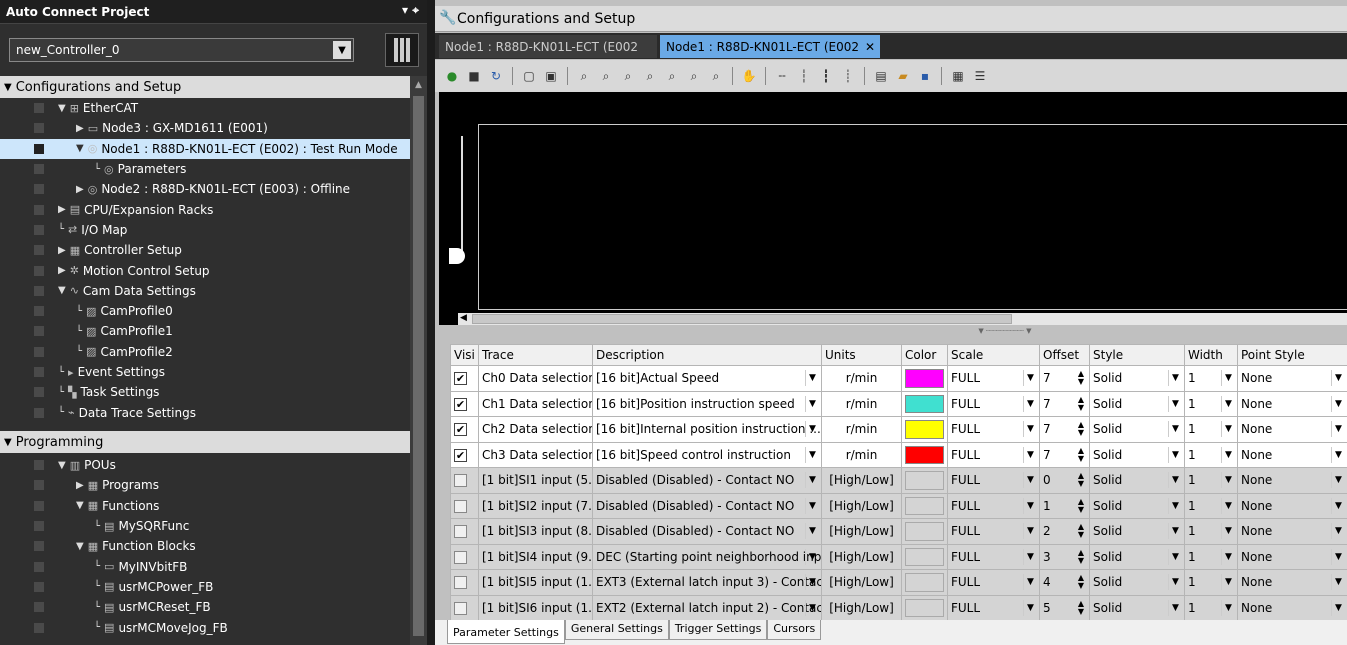  Describe the element at coordinates (205, 526) in the screenshot. I see `tree-item: └ ▤ MySQRFunc` at that location.